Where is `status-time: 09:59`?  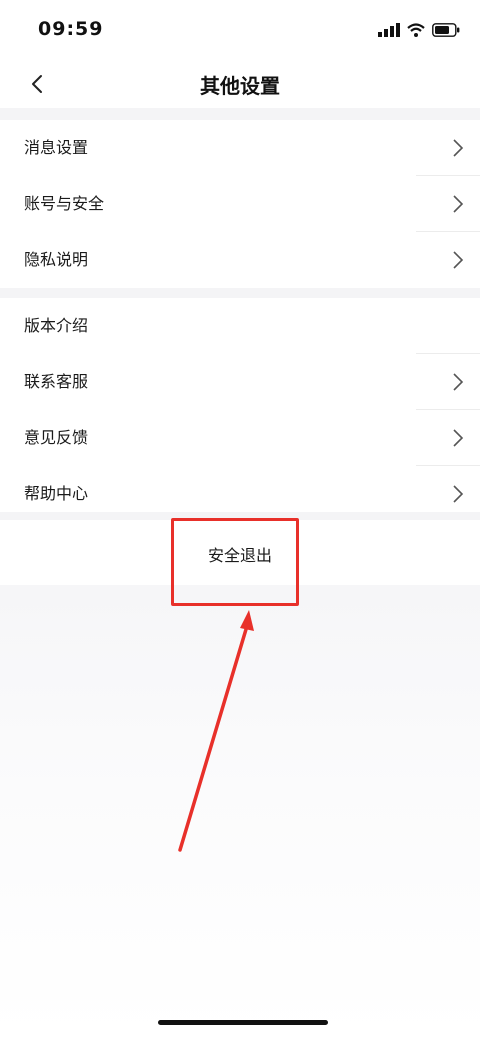 status-time: 09:59 is located at coordinates (71, 29).